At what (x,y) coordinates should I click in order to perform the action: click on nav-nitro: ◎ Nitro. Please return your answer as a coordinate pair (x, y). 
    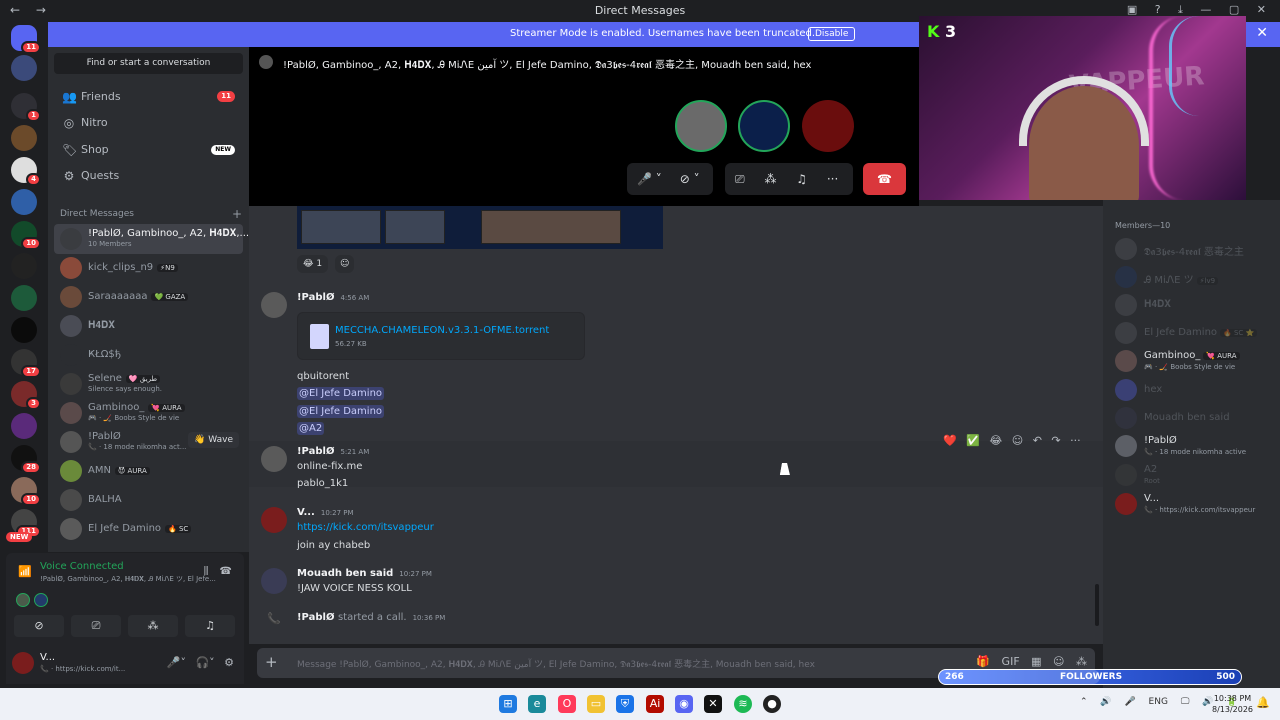
    Looking at the image, I should click on (148, 123).